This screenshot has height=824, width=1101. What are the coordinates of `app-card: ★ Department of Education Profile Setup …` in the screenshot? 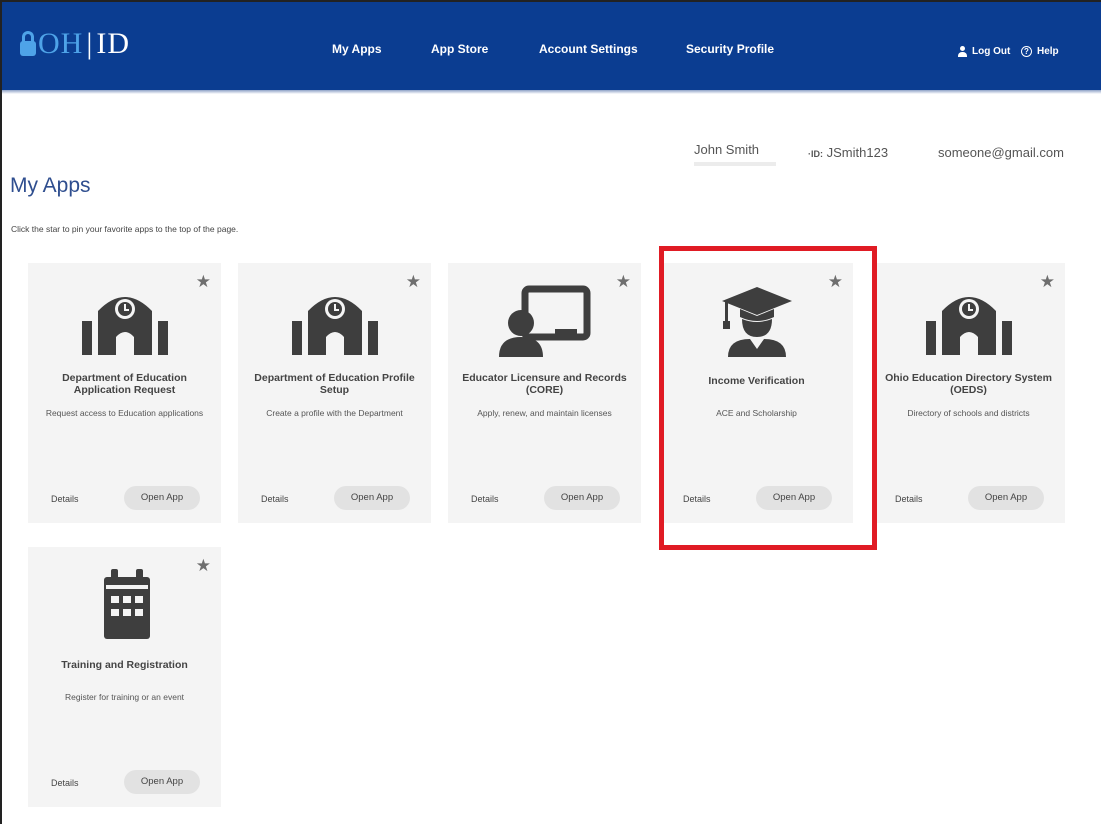 It's located at (334, 393).